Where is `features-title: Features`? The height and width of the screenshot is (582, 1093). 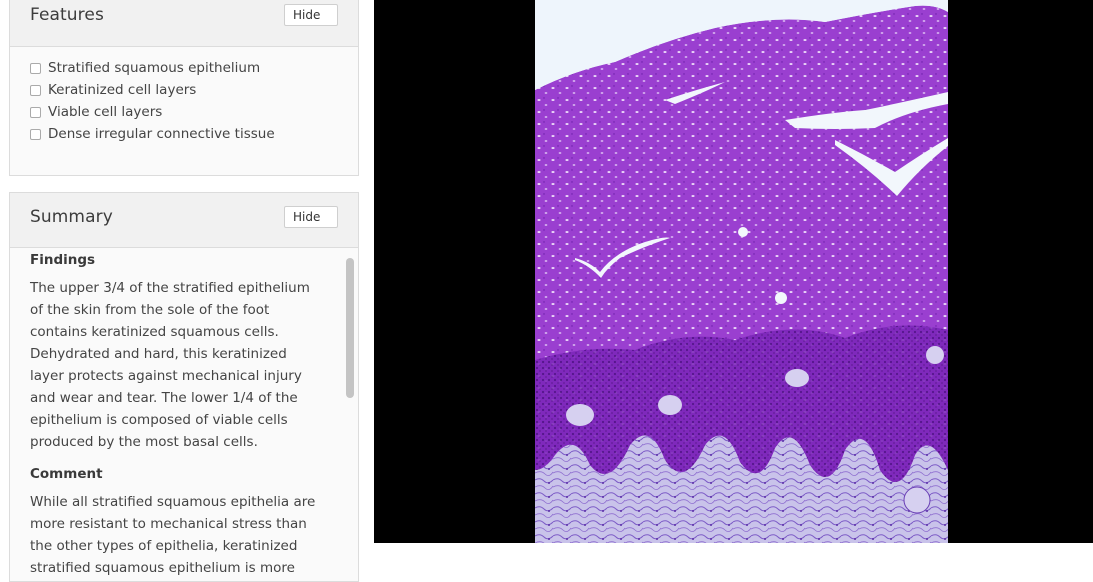 features-title: Features is located at coordinates (67, 15).